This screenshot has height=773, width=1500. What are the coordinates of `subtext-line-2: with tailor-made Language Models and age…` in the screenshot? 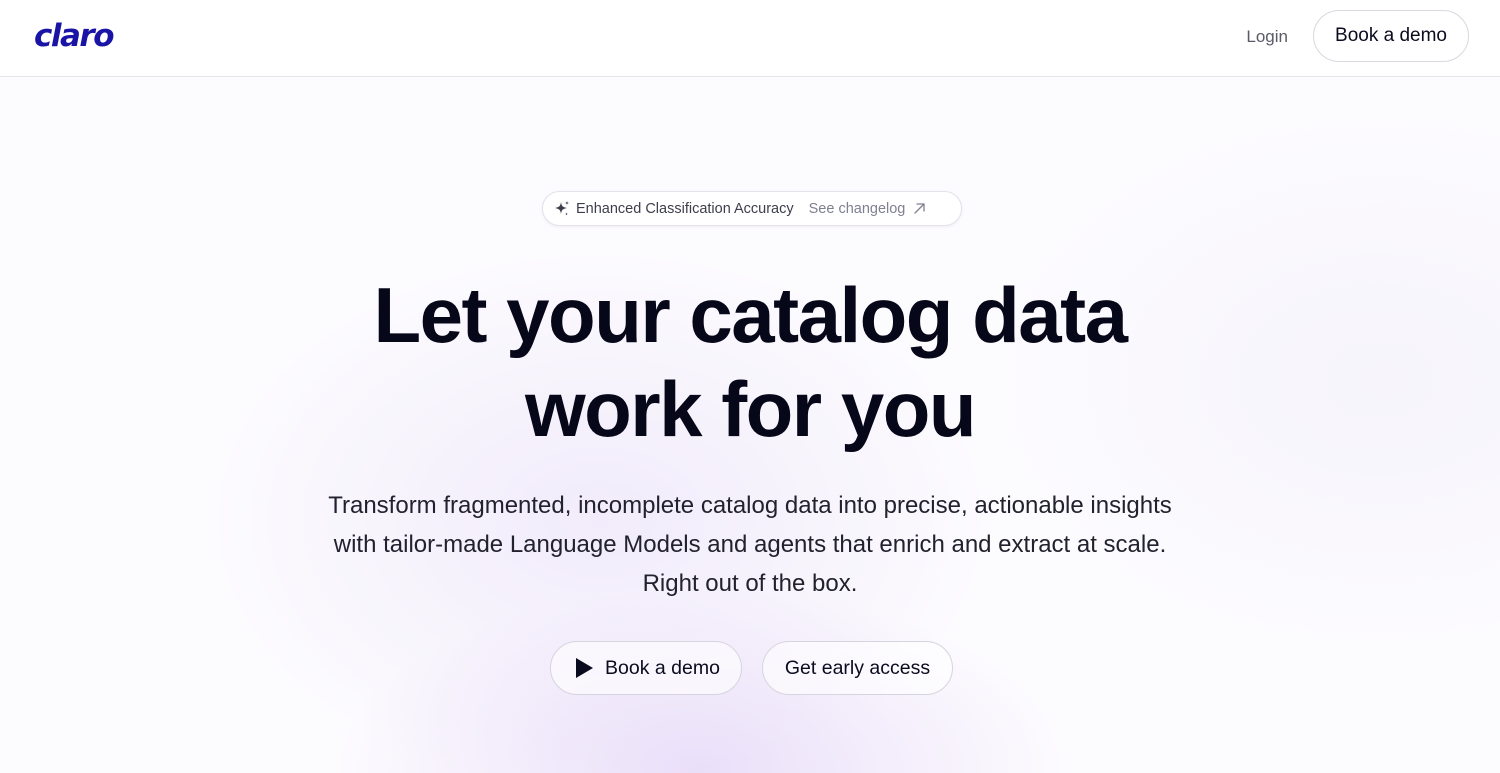 It's located at (750, 544).